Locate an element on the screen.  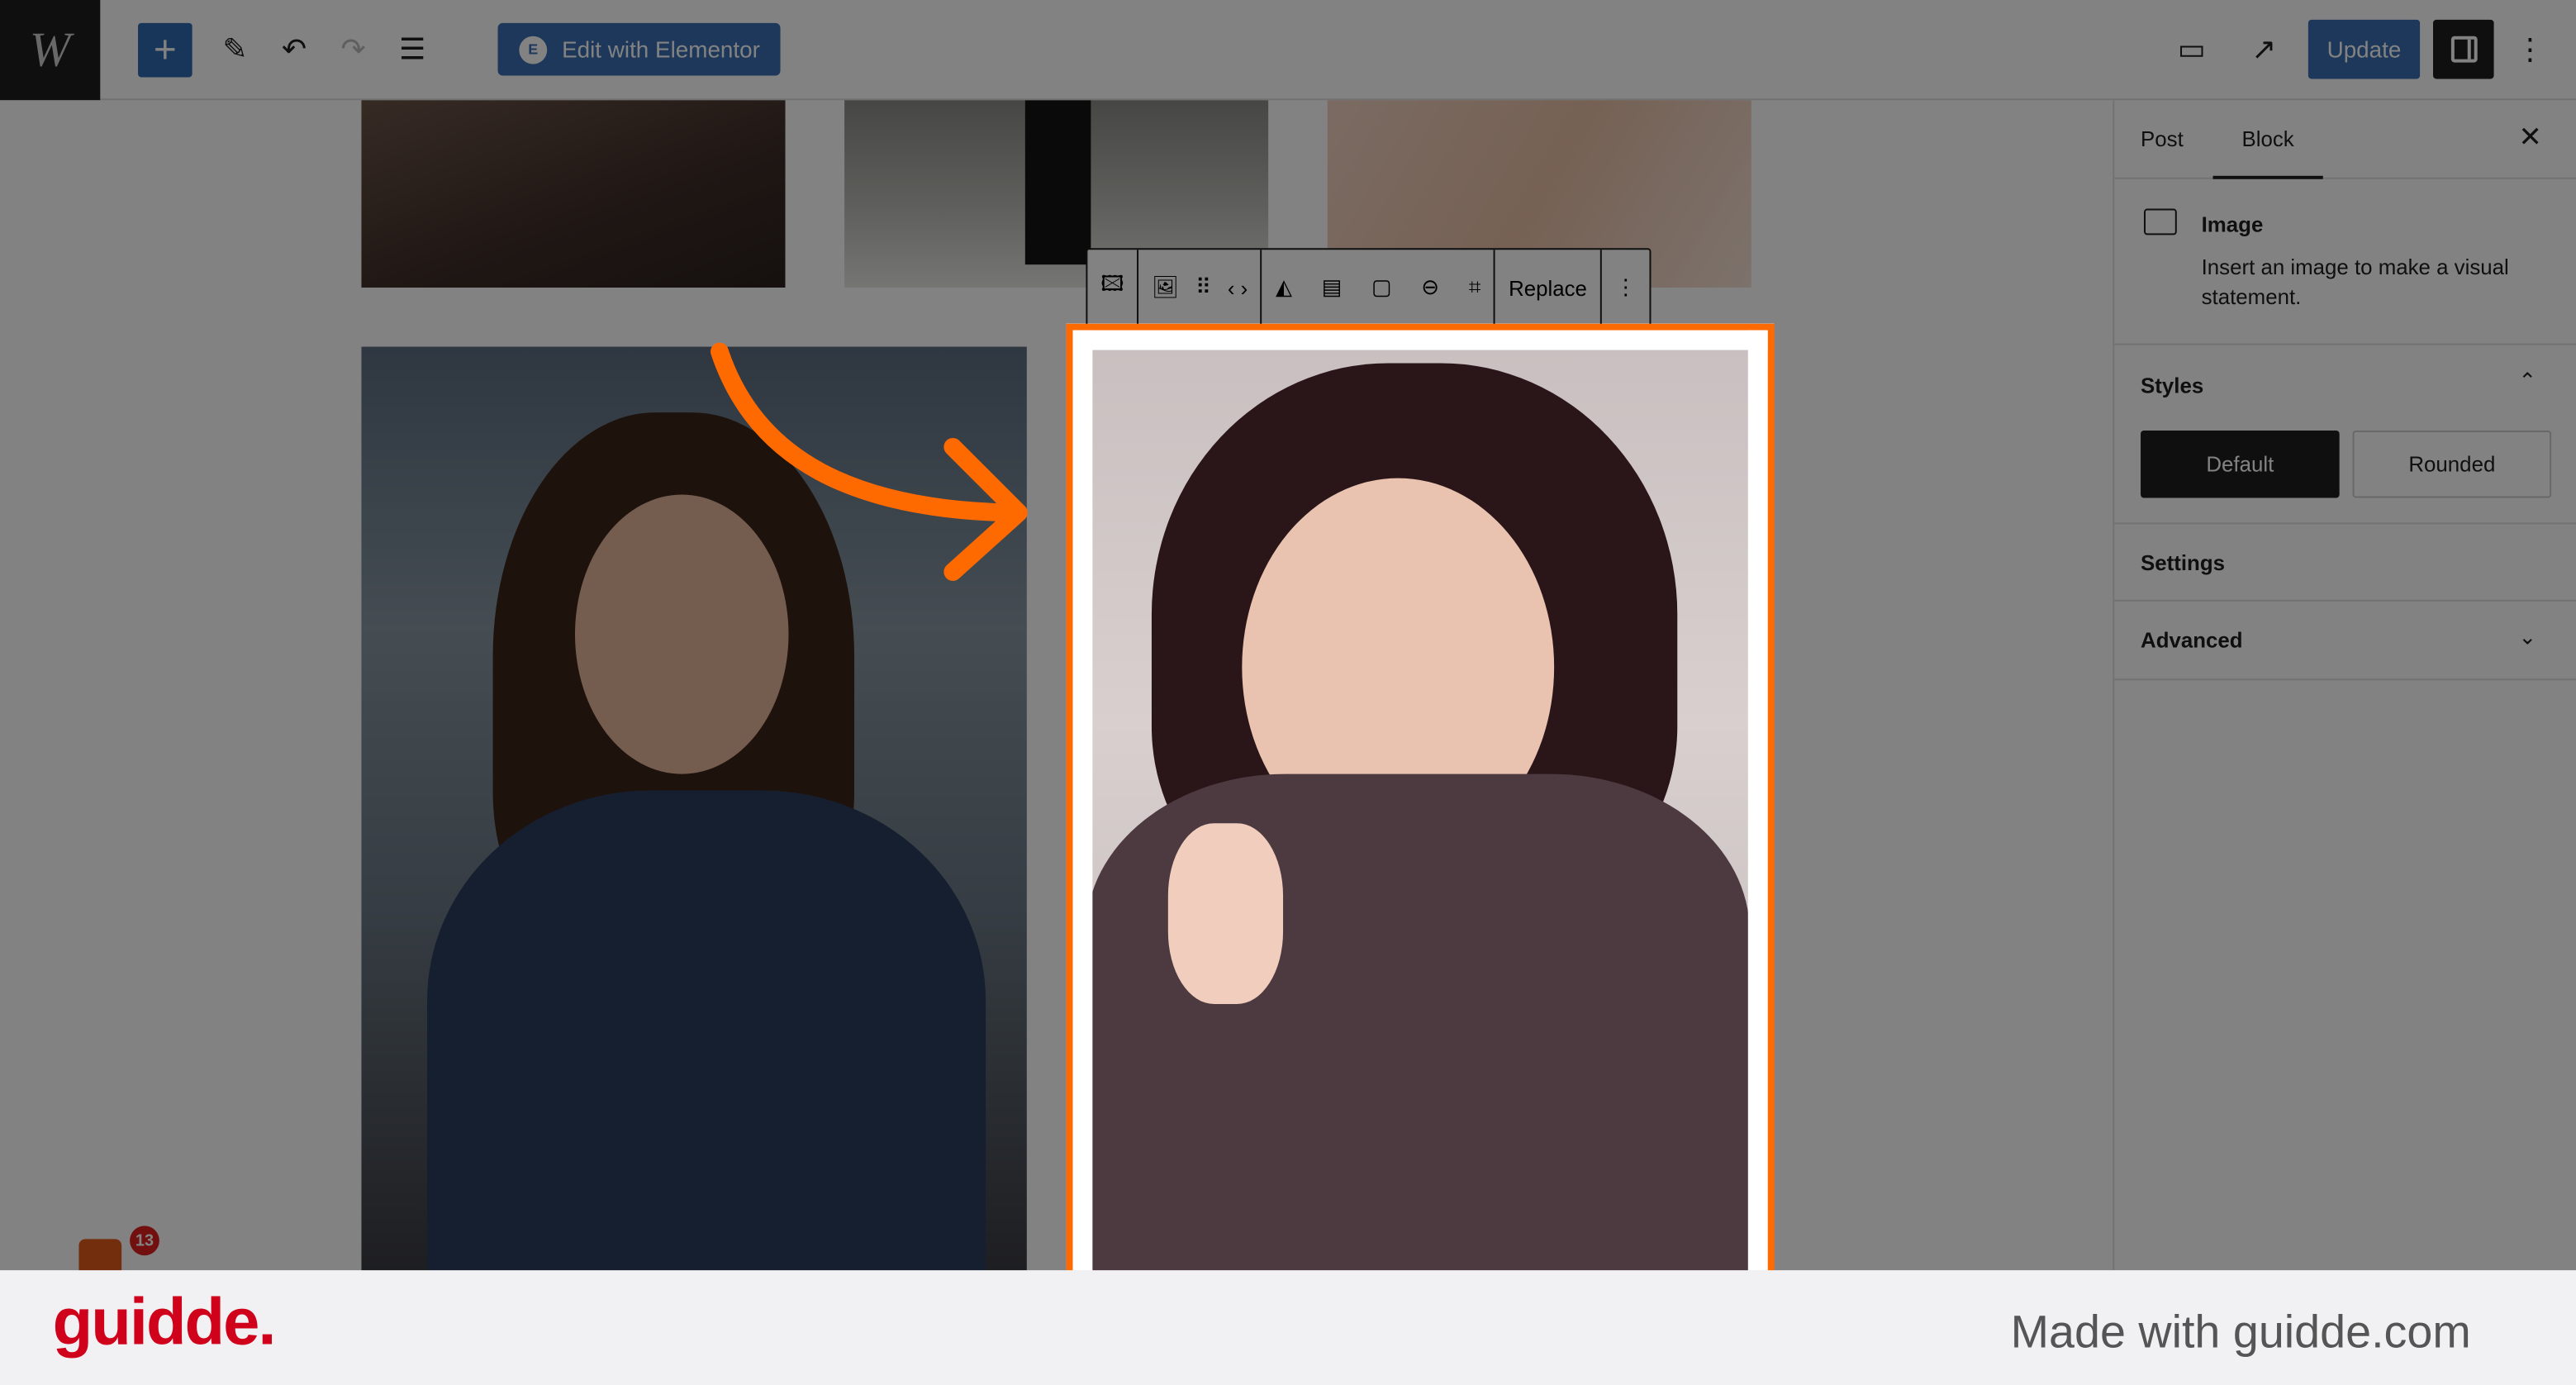
settings-panel-toggle is located at coordinates (2463, 49).